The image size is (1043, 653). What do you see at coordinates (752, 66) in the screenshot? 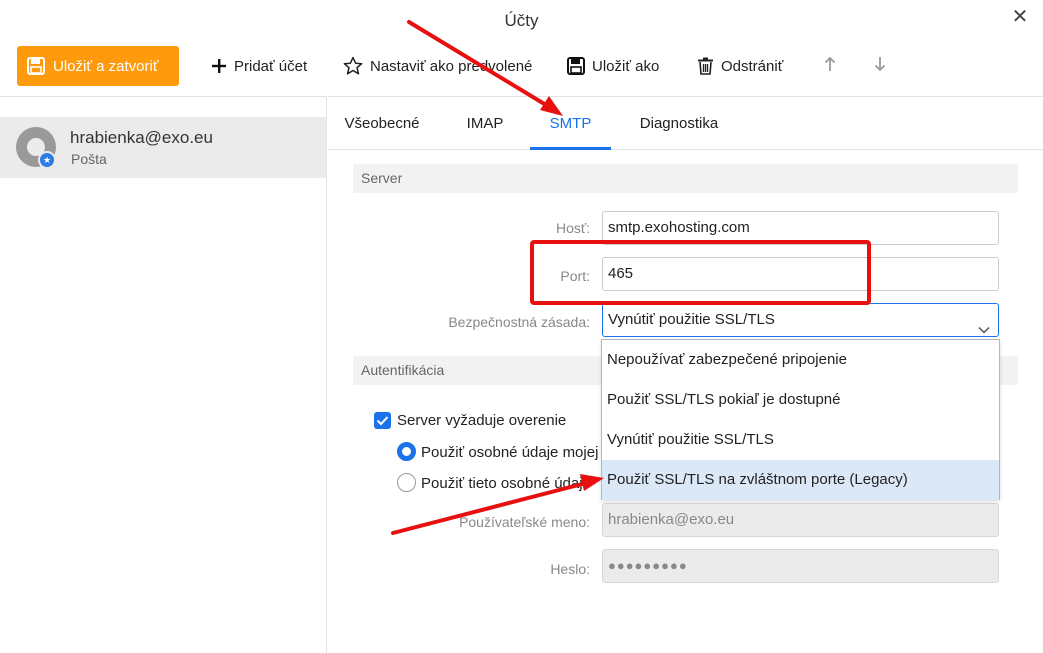
I see `delete-label: Odstrániť` at bounding box center [752, 66].